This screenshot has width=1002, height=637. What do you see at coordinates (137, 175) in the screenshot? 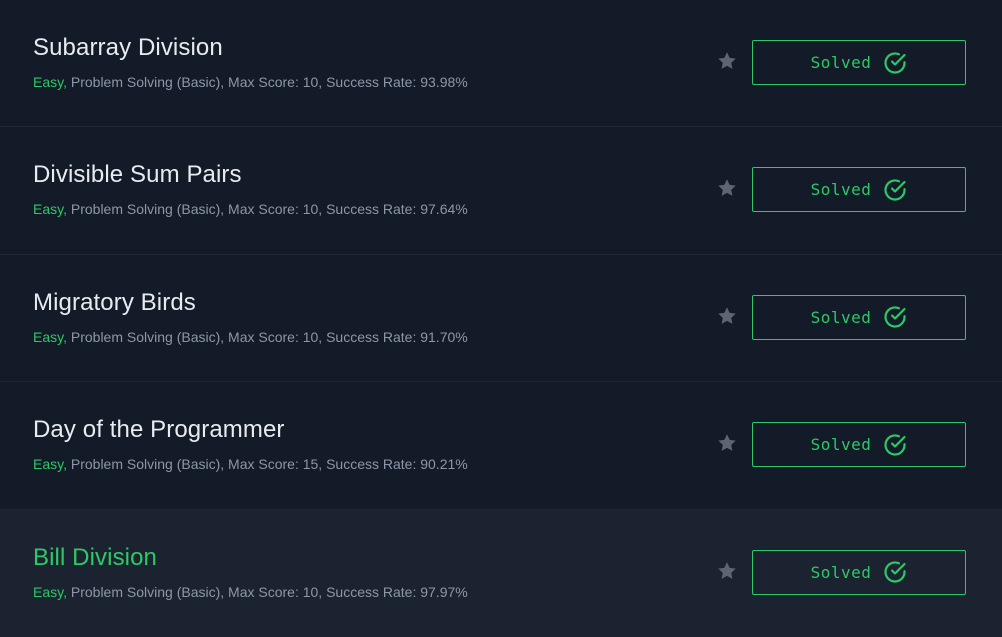
I see `challenge-title: Divisible Sum Pairs` at bounding box center [137, 175].